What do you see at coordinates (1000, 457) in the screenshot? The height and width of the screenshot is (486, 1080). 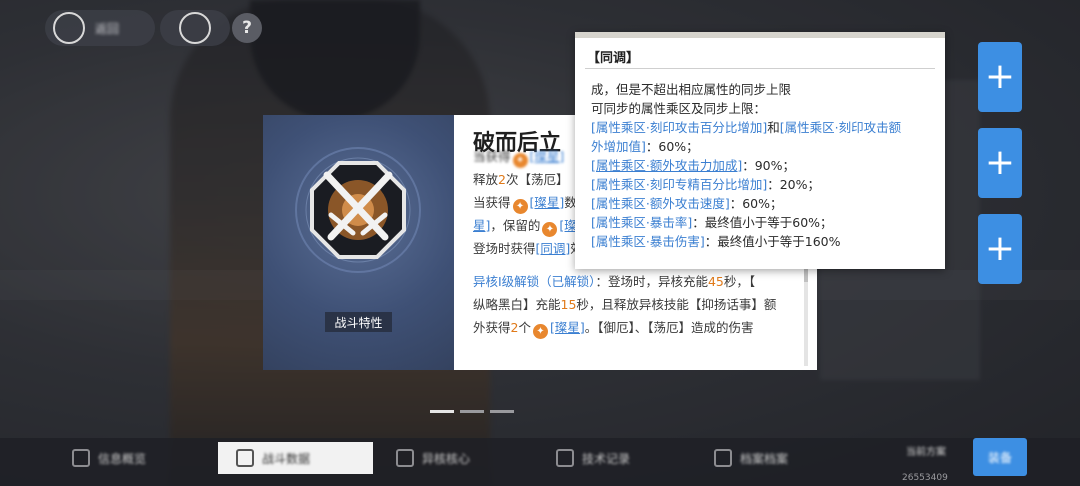 I see `equip-button: 装备` at bounding box center [1000, 457].